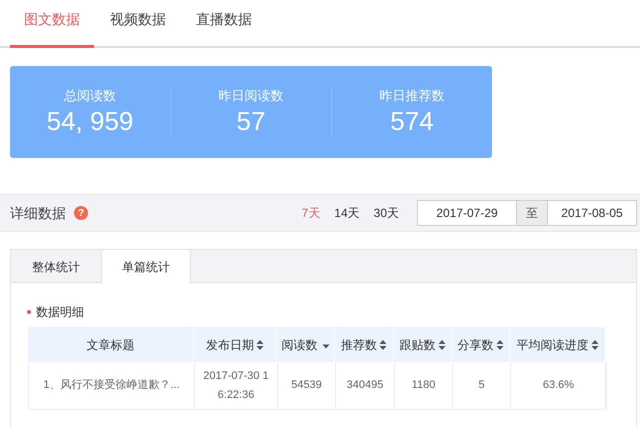 The image size is (640, 427). What do you see at coordinates (111, 344) in the screenshot?
I see `column-header: 文章标题` at bounding box center [111, 344].